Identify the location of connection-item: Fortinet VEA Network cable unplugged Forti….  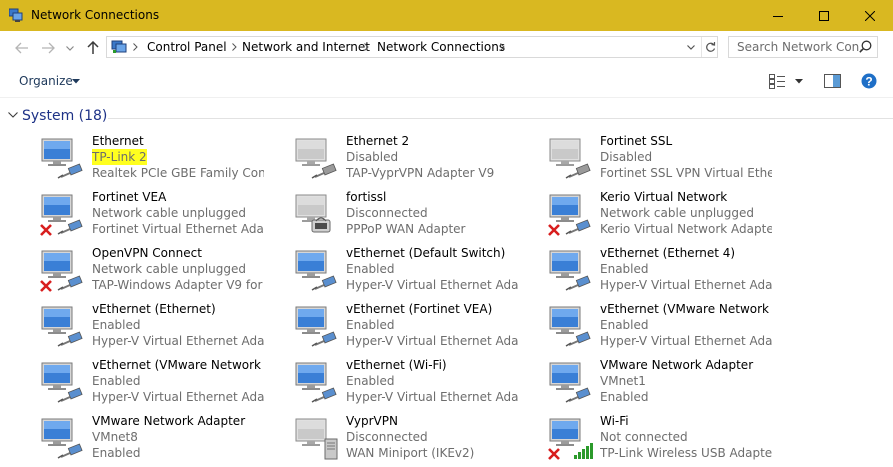
(164, 215).